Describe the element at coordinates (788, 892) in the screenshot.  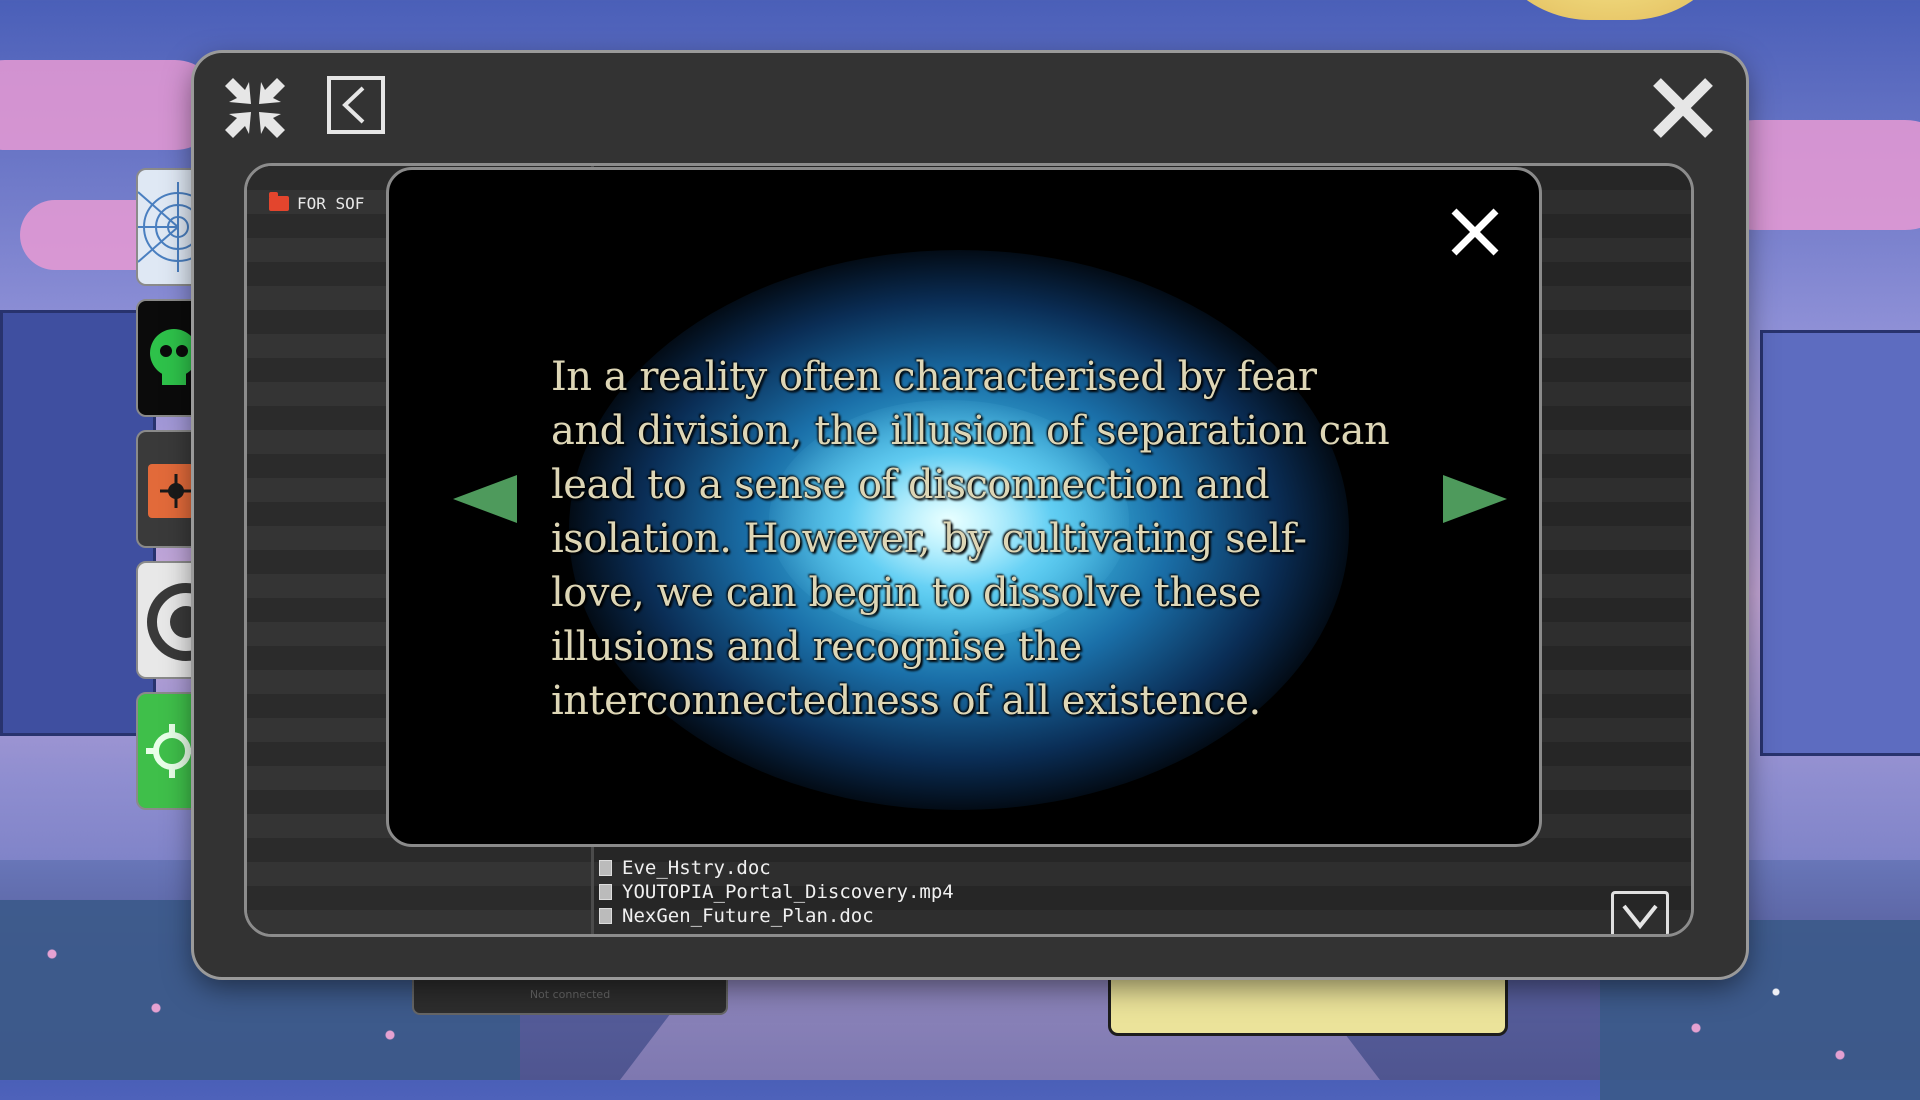
I see `file-name: YOUTOPIA_Portal_Discovery.mp4` at that location.